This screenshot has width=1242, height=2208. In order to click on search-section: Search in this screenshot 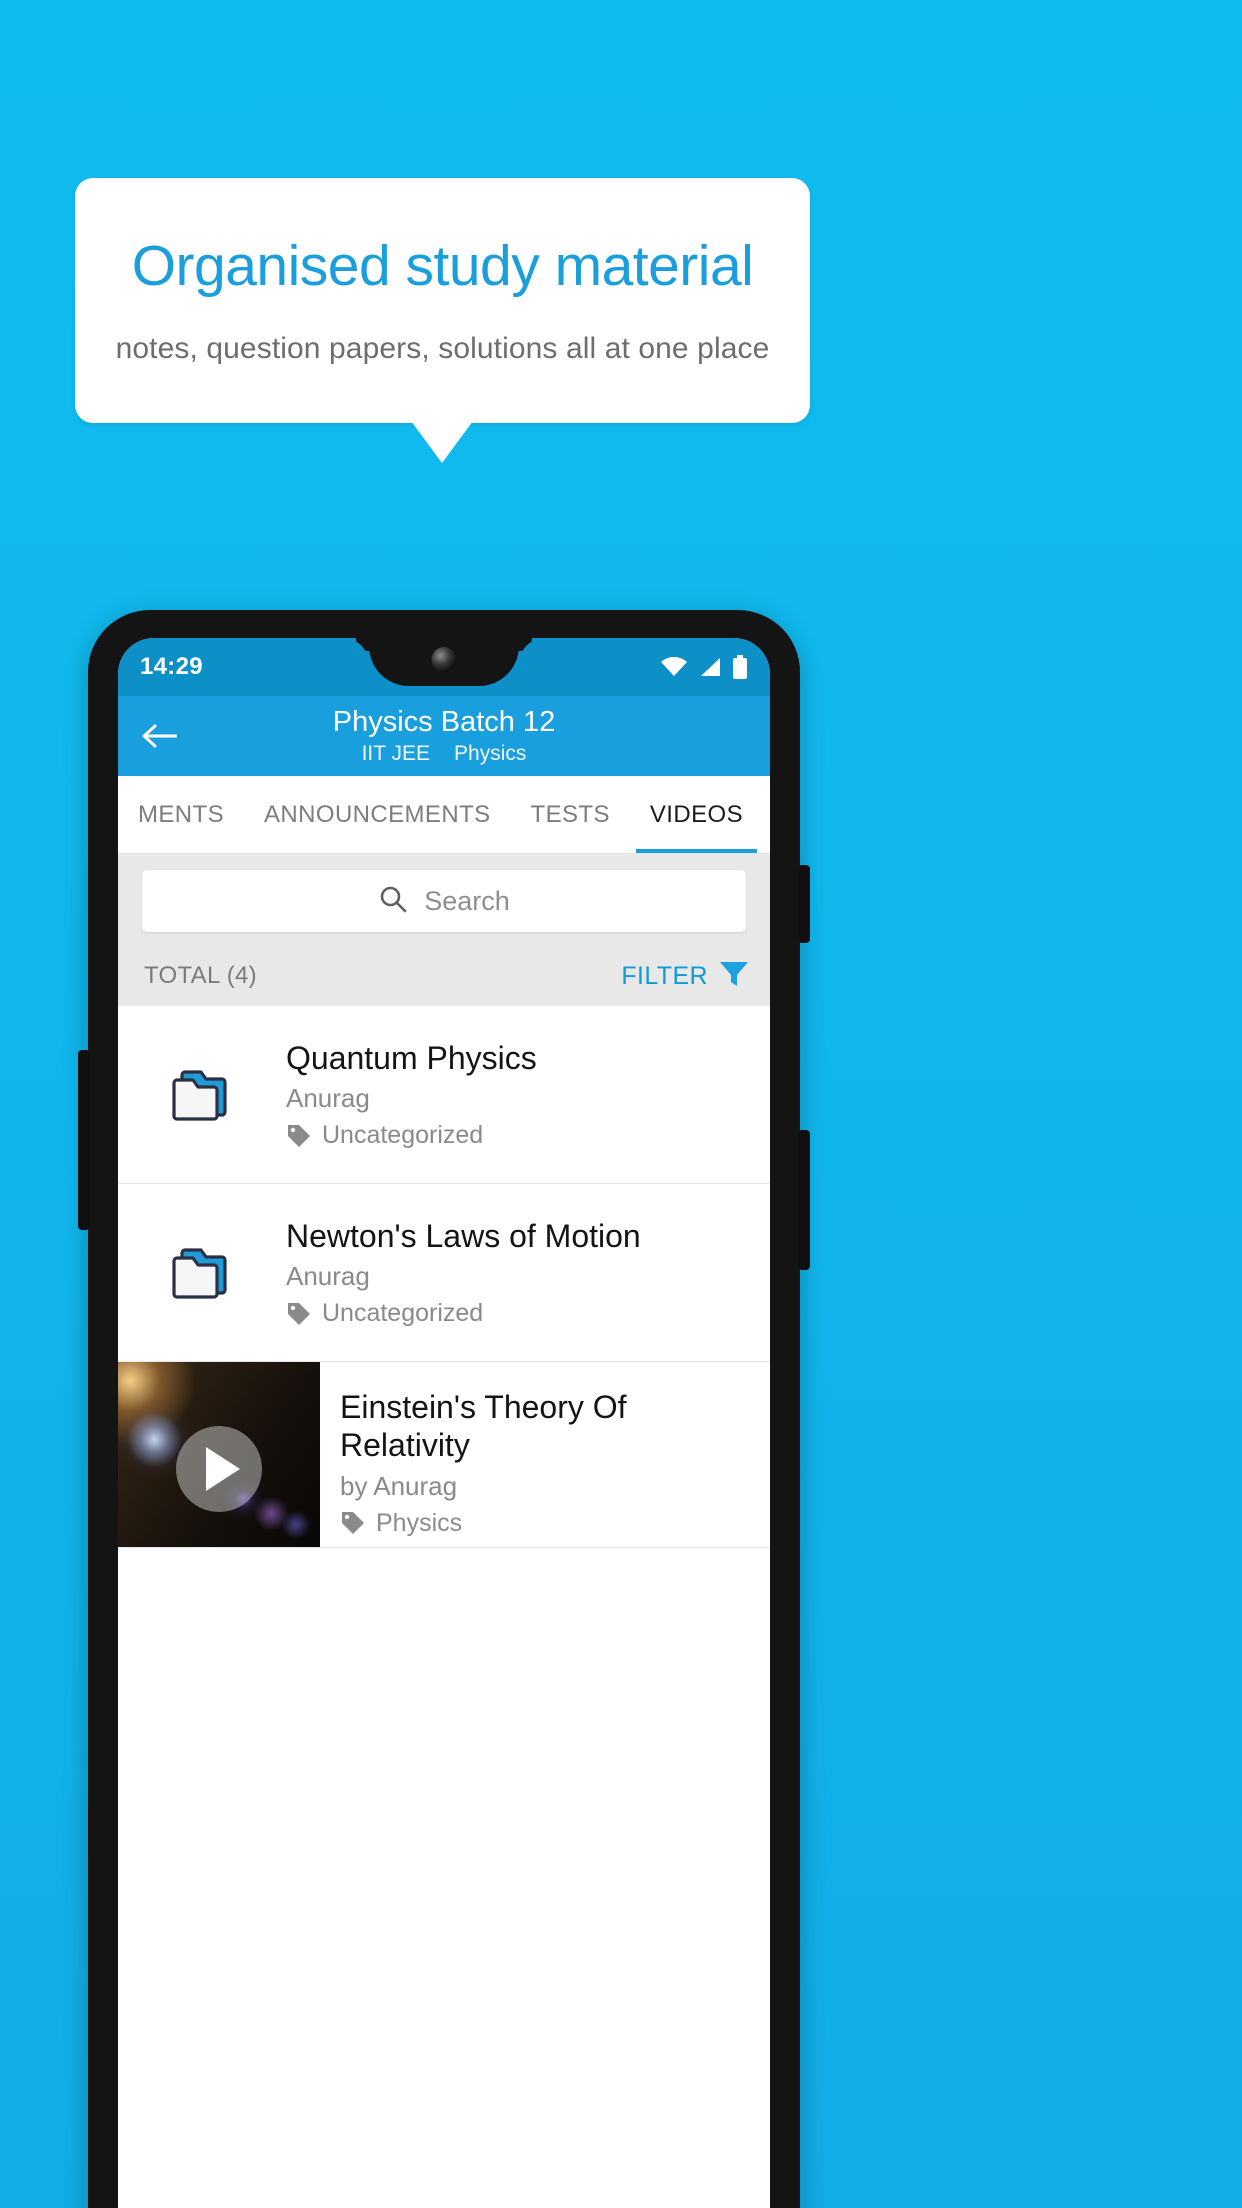, I will do `click(444, 900)`.